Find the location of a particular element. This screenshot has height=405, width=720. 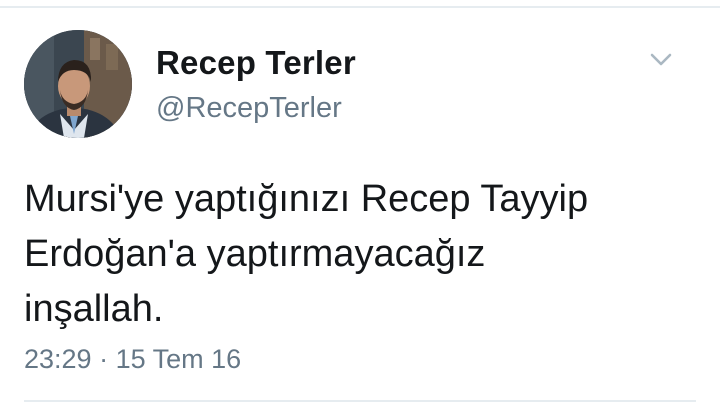

author-display-name: Recep Terler is located at coordinates (256, 63).